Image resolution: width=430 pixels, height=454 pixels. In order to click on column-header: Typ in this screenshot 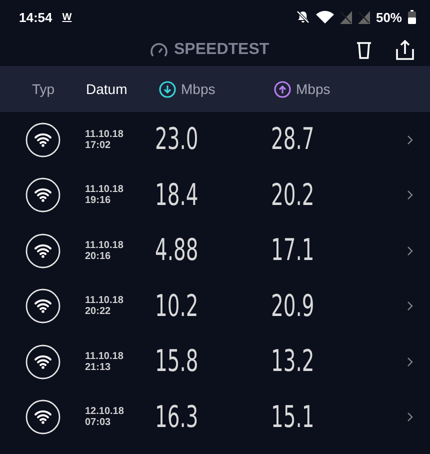, I will do `click(43, 89)`.